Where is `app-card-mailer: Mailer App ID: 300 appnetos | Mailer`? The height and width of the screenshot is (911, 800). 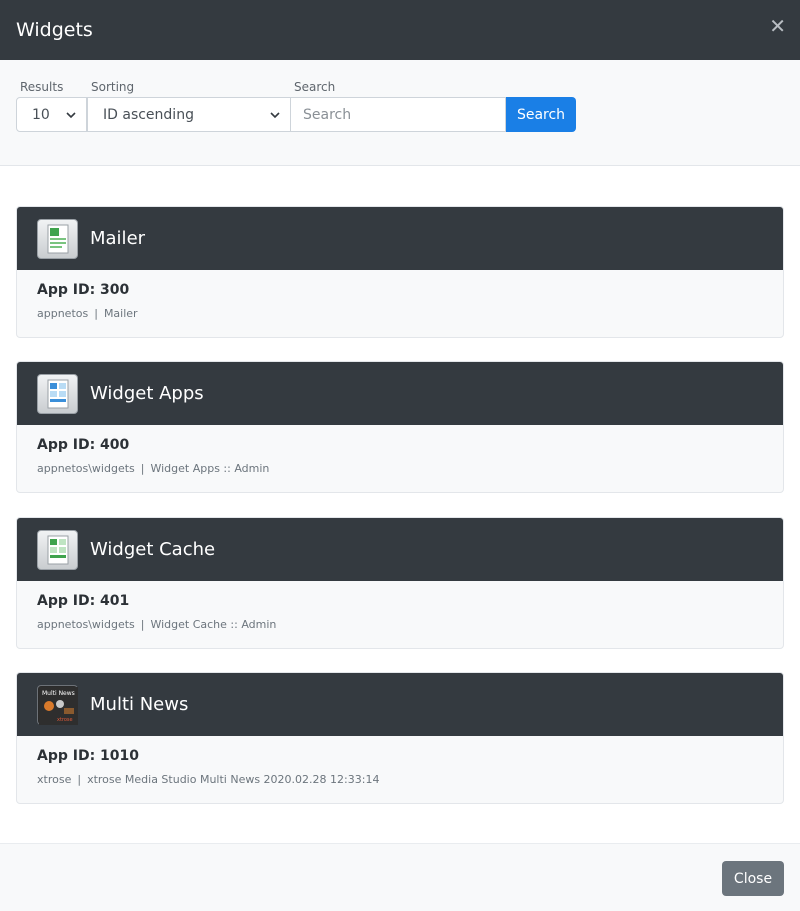
app-card-mailer: Mailer App ID: 300 appnetos | Mailer is located at coordinates (400, 272).